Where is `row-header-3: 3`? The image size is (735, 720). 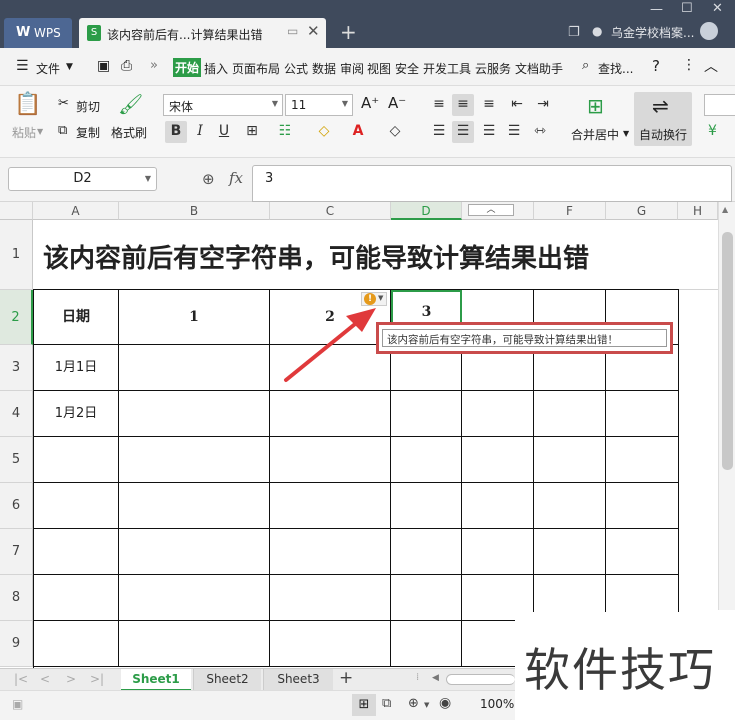
row-header-3: 3 is located at coordinates (16, 368).